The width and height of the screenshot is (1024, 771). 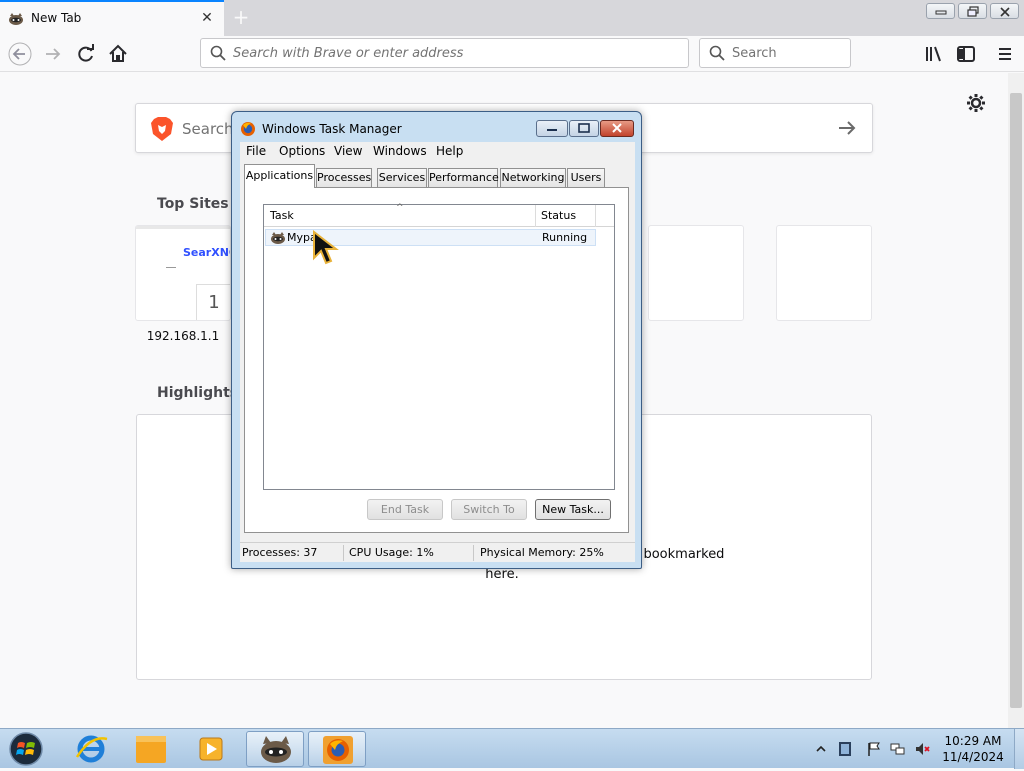 What do you see at coordinates (463, 177) in the screenshot?
I see `tab-performance: Performance` at bounding box center [463, 177].